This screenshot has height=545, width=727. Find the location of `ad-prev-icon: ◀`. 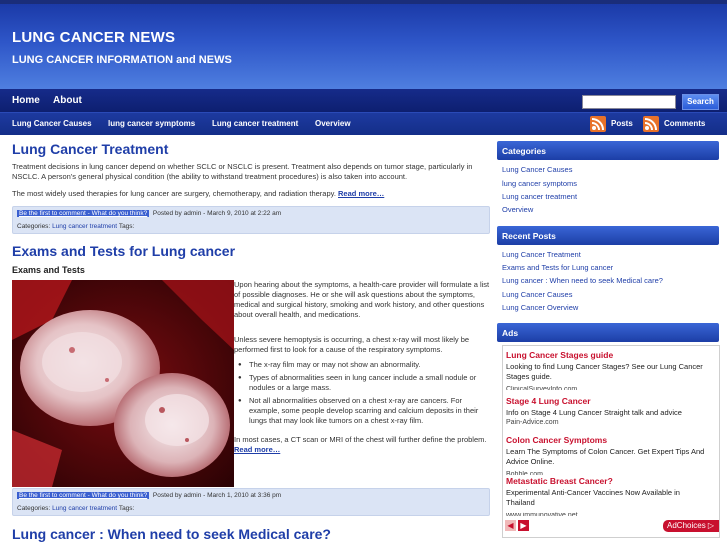

ad-prev-icon: ◀ is located at coordinates (510, 525).